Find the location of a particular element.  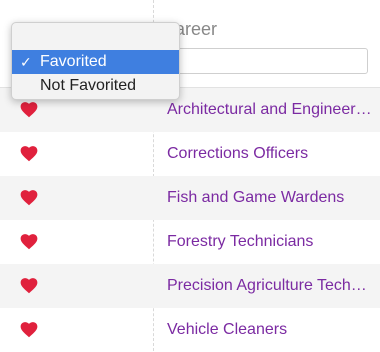

table-row: Forestry Technicians is located at coordinates (190, 242).